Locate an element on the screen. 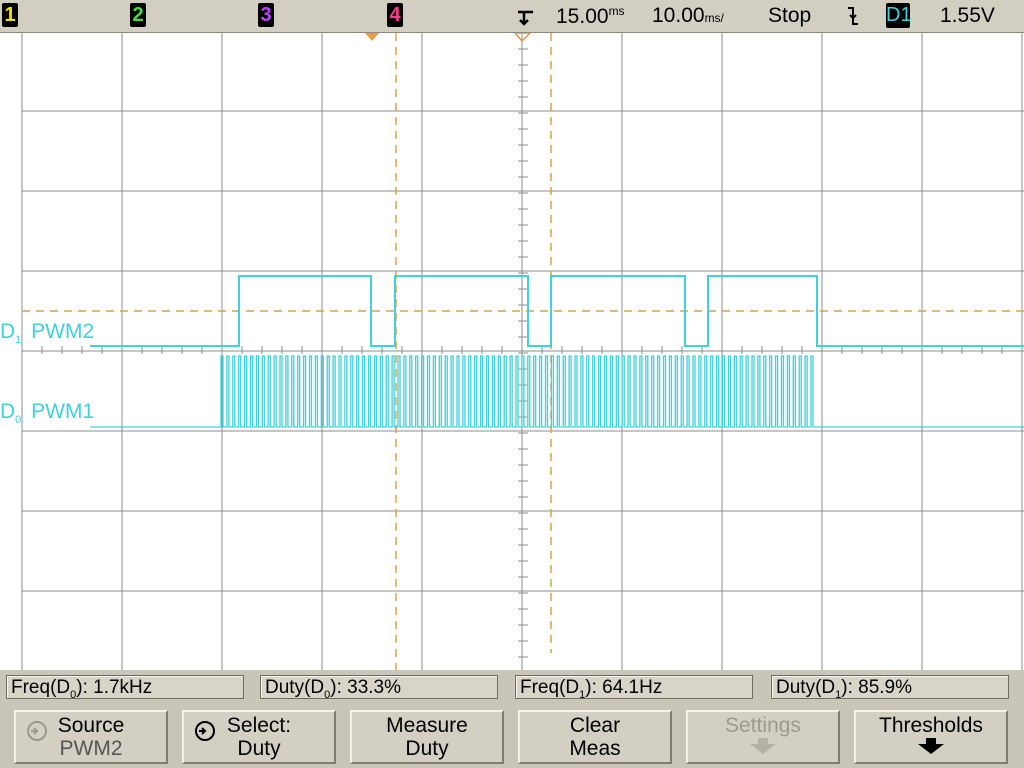 This screenshot has height=768, width=1024. measurement-duty-d0: Duty(D0): 33.3% is located at coordinates (379, 688).